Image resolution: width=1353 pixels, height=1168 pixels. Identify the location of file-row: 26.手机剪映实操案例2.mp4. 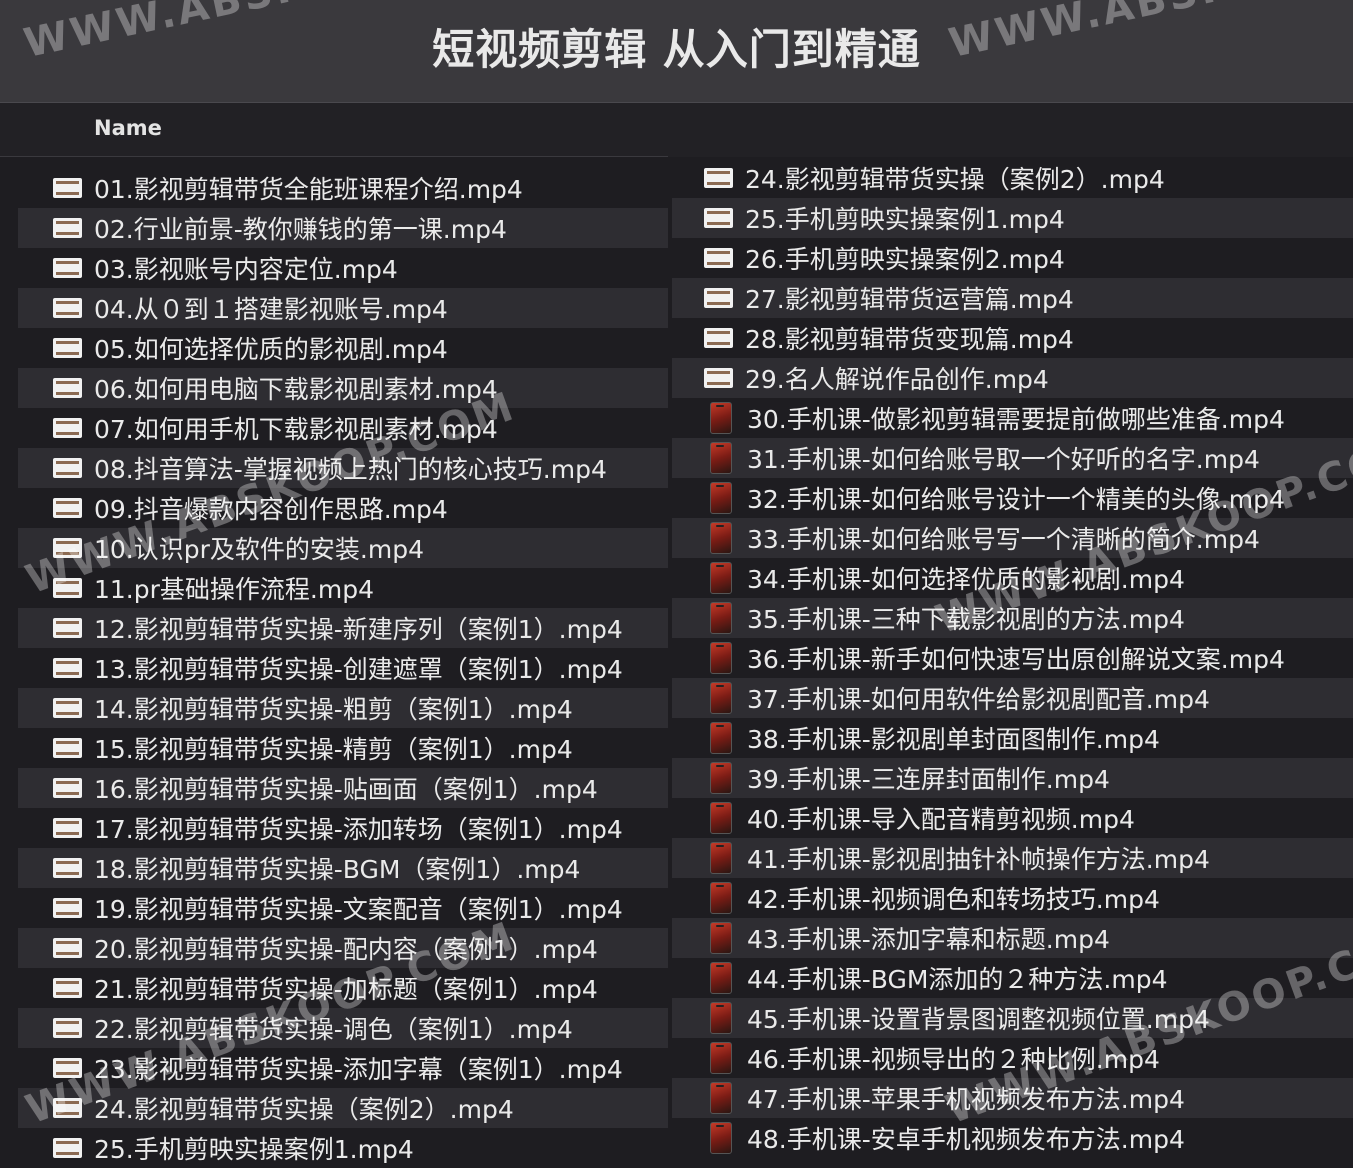
(1012, 258).